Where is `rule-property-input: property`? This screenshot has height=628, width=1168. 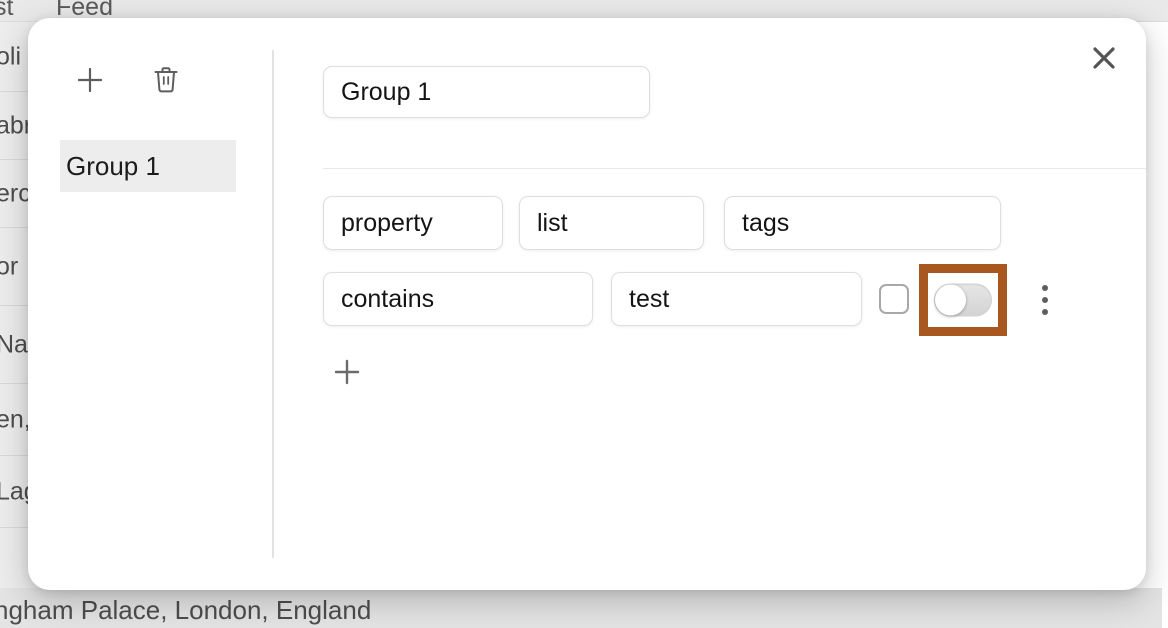 rule-property-input: property is located at coordinates (413, 223).